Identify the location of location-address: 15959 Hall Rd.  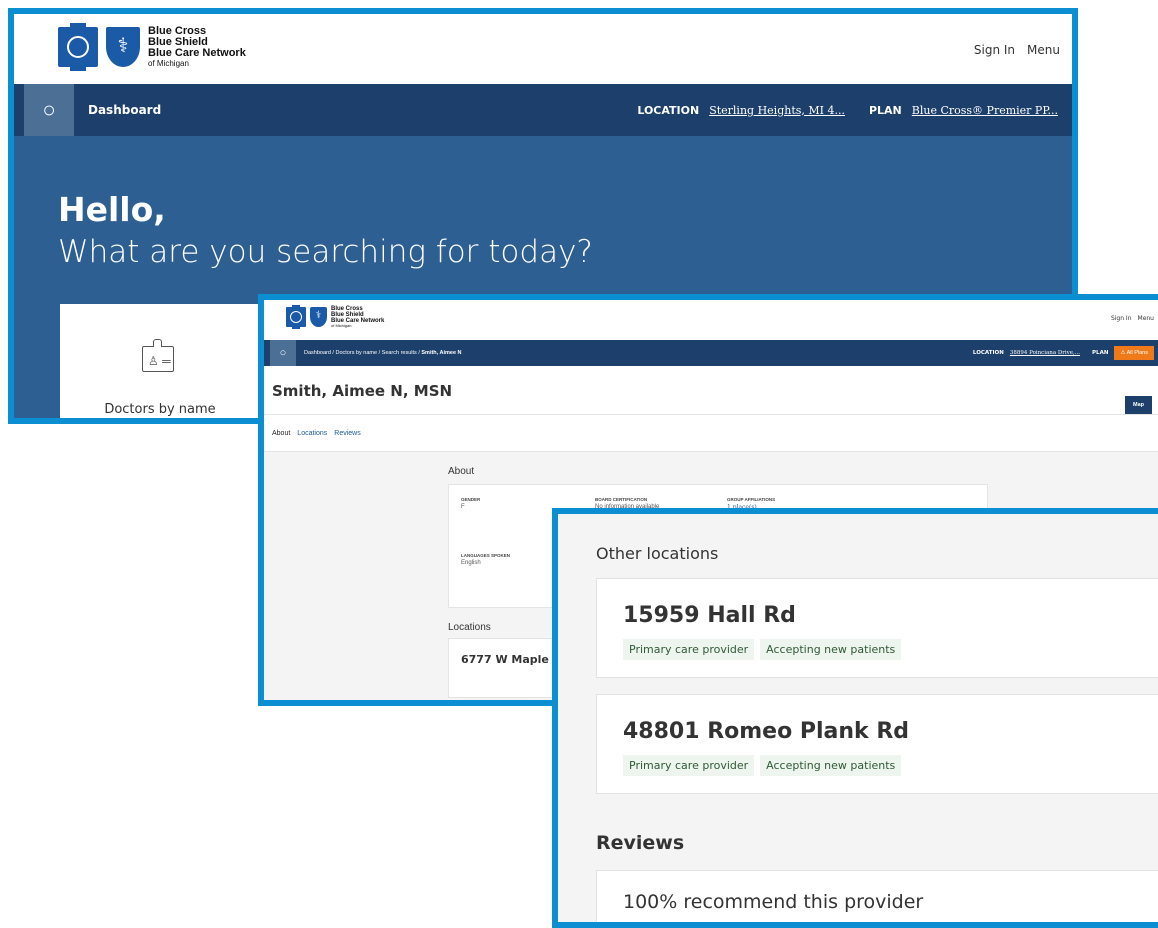
(709, 615).